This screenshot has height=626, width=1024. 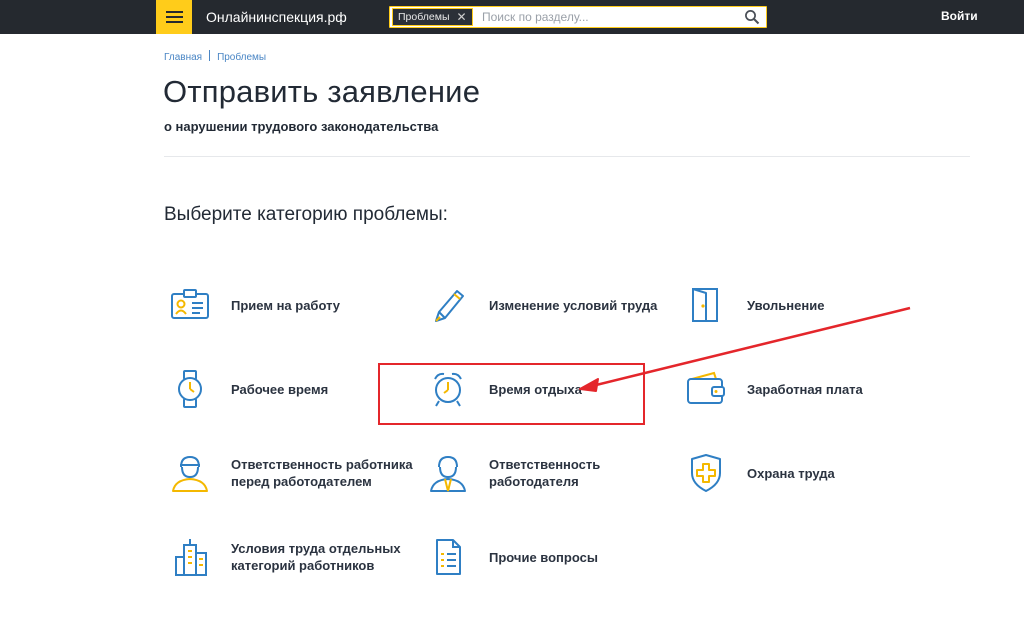 I want to click on document-list-icon, so click(x=448, y=557).